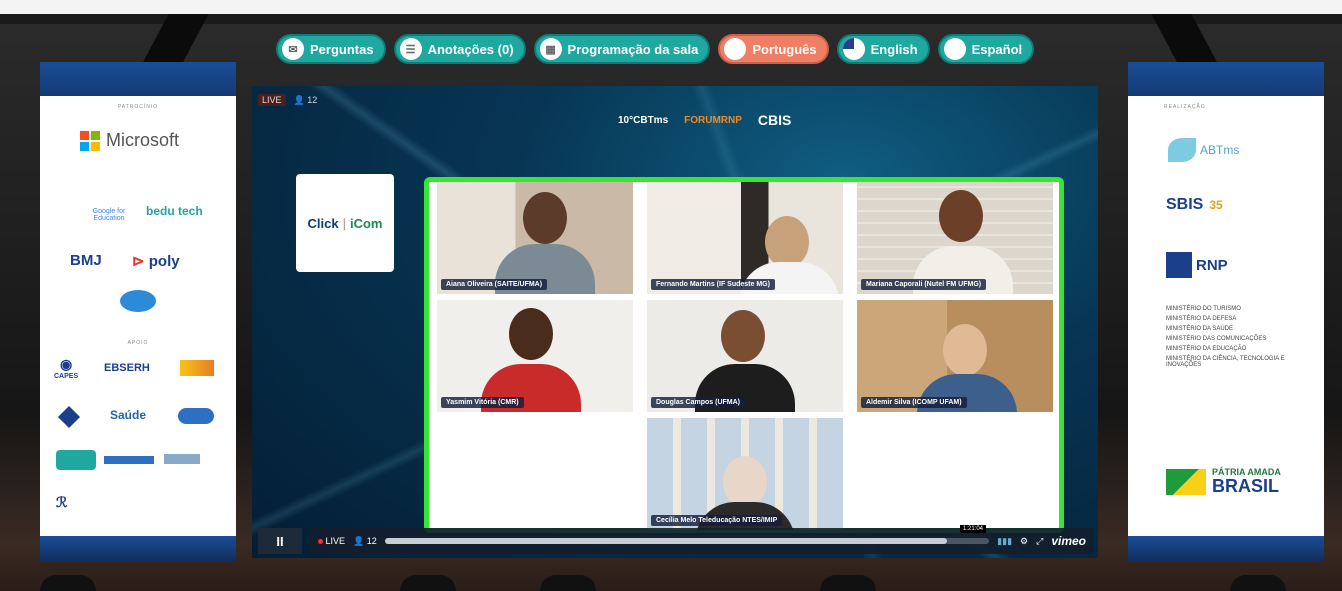 The width and height of the screenshot is (1342, 591). Describe the element at coordinates (1068, 541) in the screenshot. I see `vimeo-logo: vimeo` at that location.